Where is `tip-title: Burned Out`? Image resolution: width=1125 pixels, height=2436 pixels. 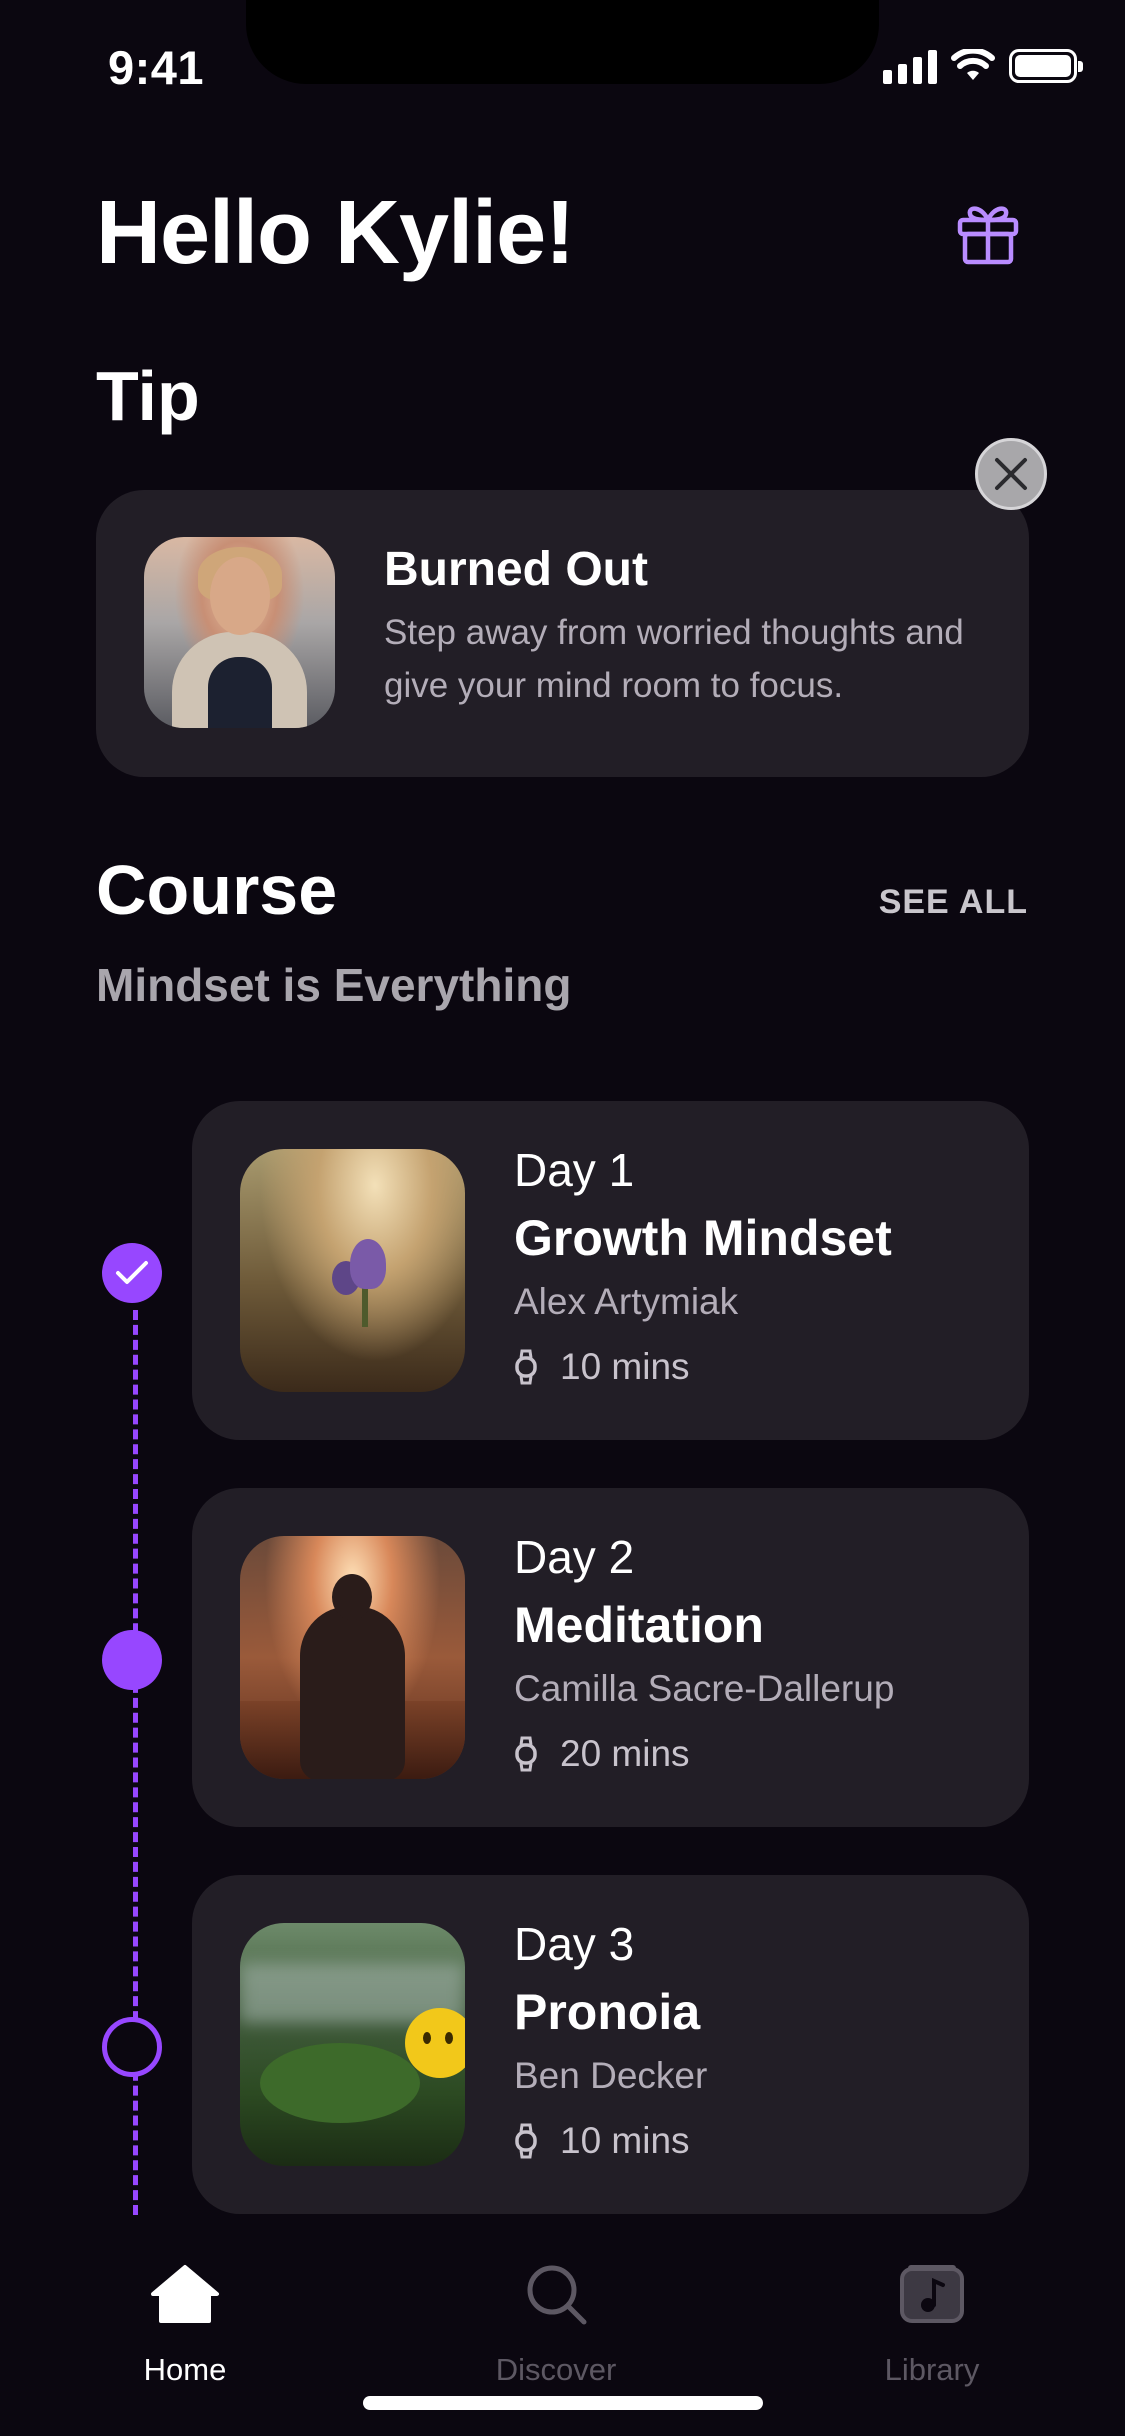
tip-title: Burned Out is located at coordinates (516, 569).